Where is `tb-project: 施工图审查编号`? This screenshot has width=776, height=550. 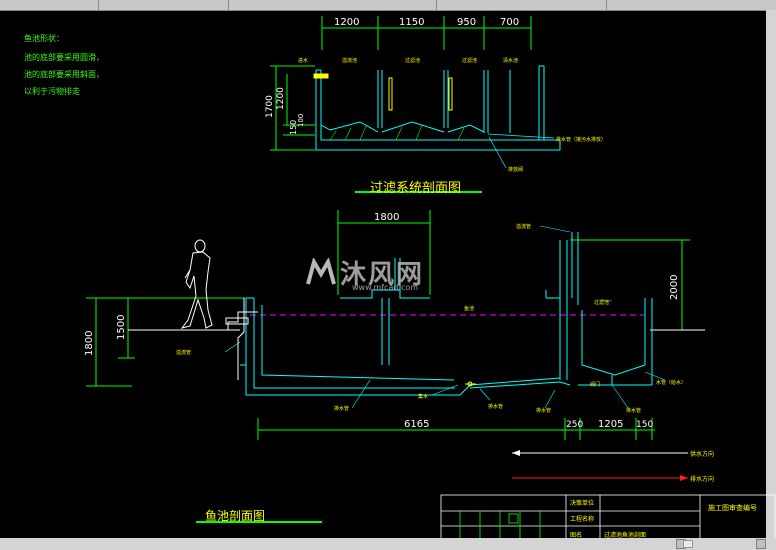
tb-project: 施工图审查编号 is located at coordinates (732, 507).